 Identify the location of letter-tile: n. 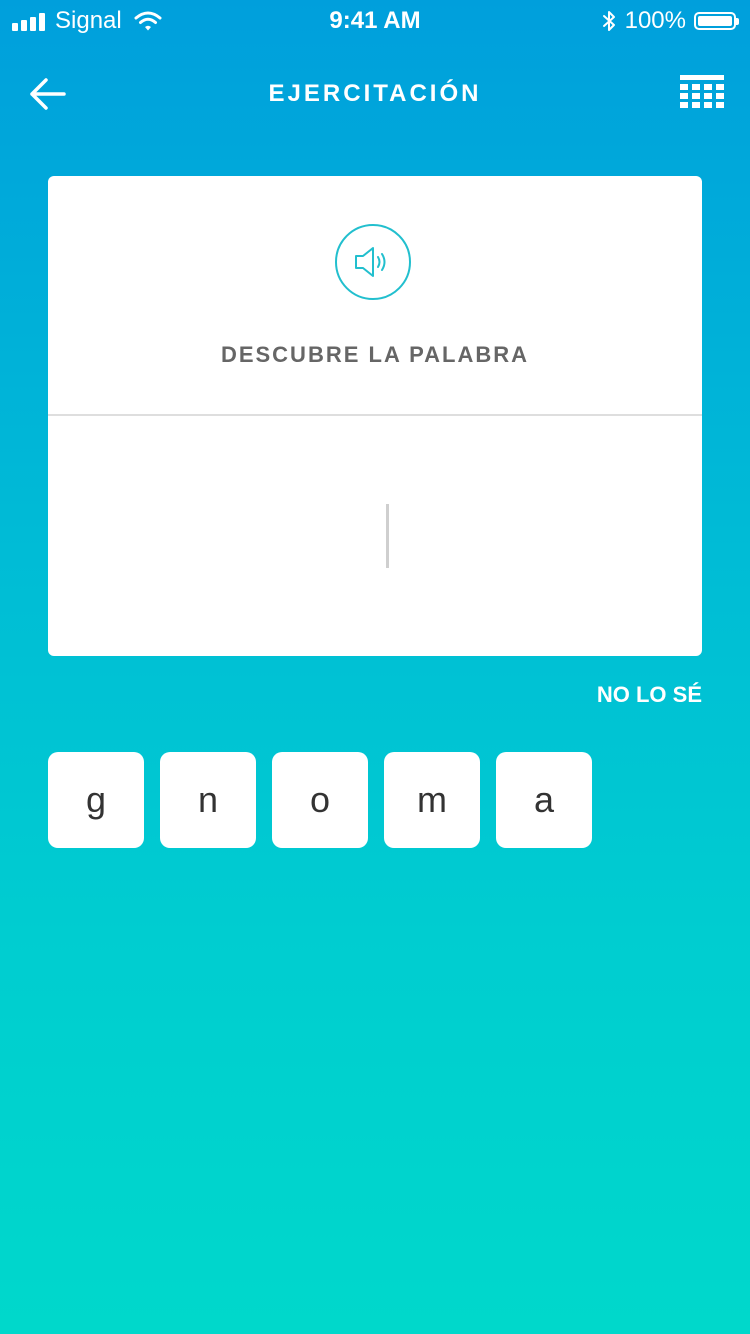
(208, 800).